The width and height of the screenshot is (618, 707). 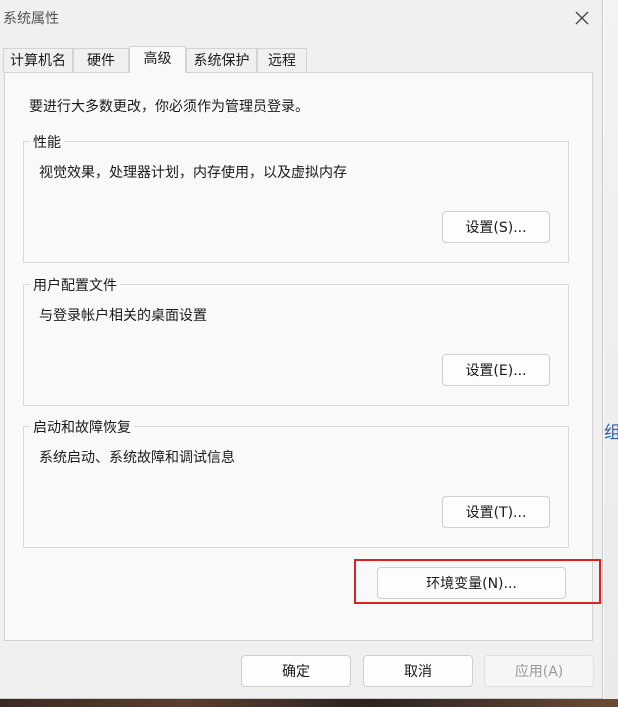 I want to click on startup-recovery-legend: 启动和故障恢复, so click(x=82, y=427).